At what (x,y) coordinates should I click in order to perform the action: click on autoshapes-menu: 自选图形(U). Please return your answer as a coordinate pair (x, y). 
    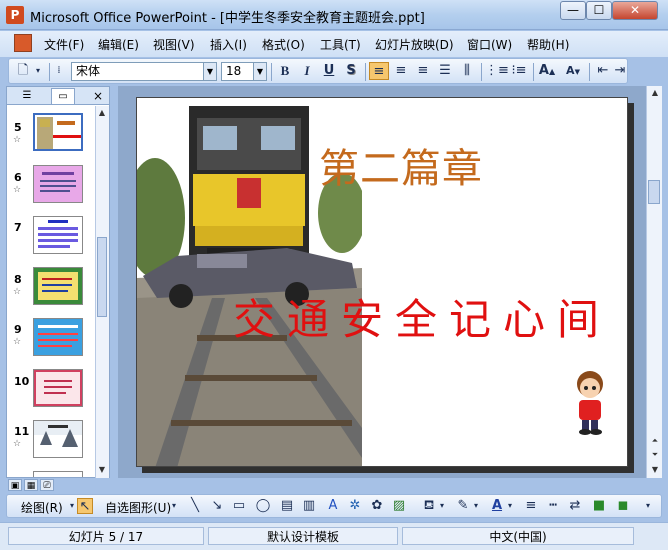
    Looking at the image, I should click on (138, 507).